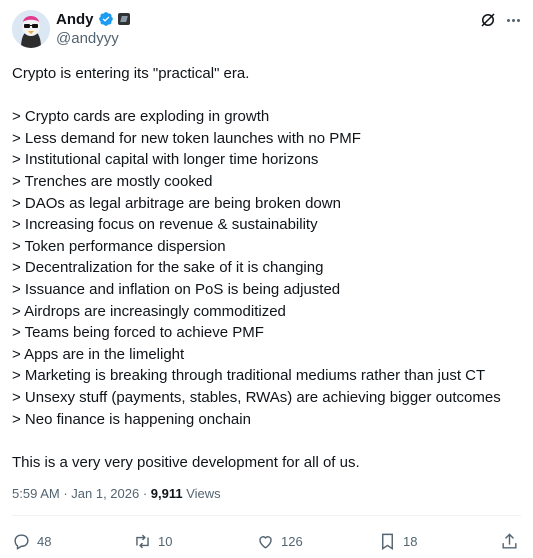  I want to click on avatar, so click(31, 29).